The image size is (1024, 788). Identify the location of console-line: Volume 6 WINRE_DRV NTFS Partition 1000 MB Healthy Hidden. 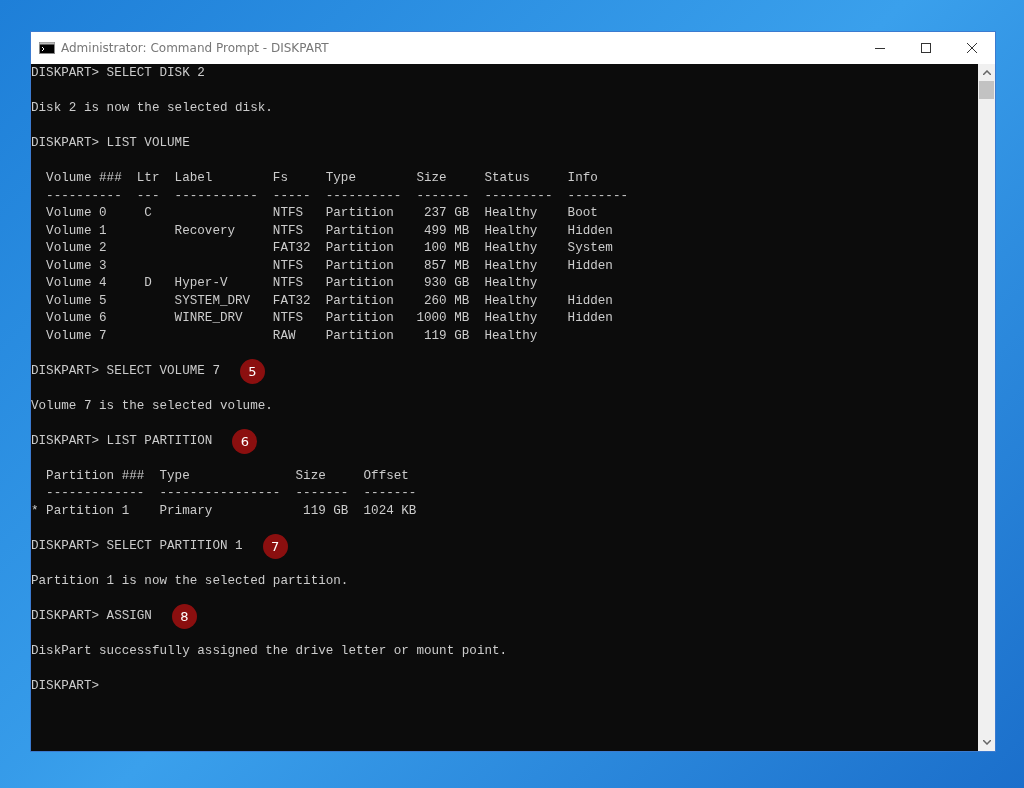
(329, 318).